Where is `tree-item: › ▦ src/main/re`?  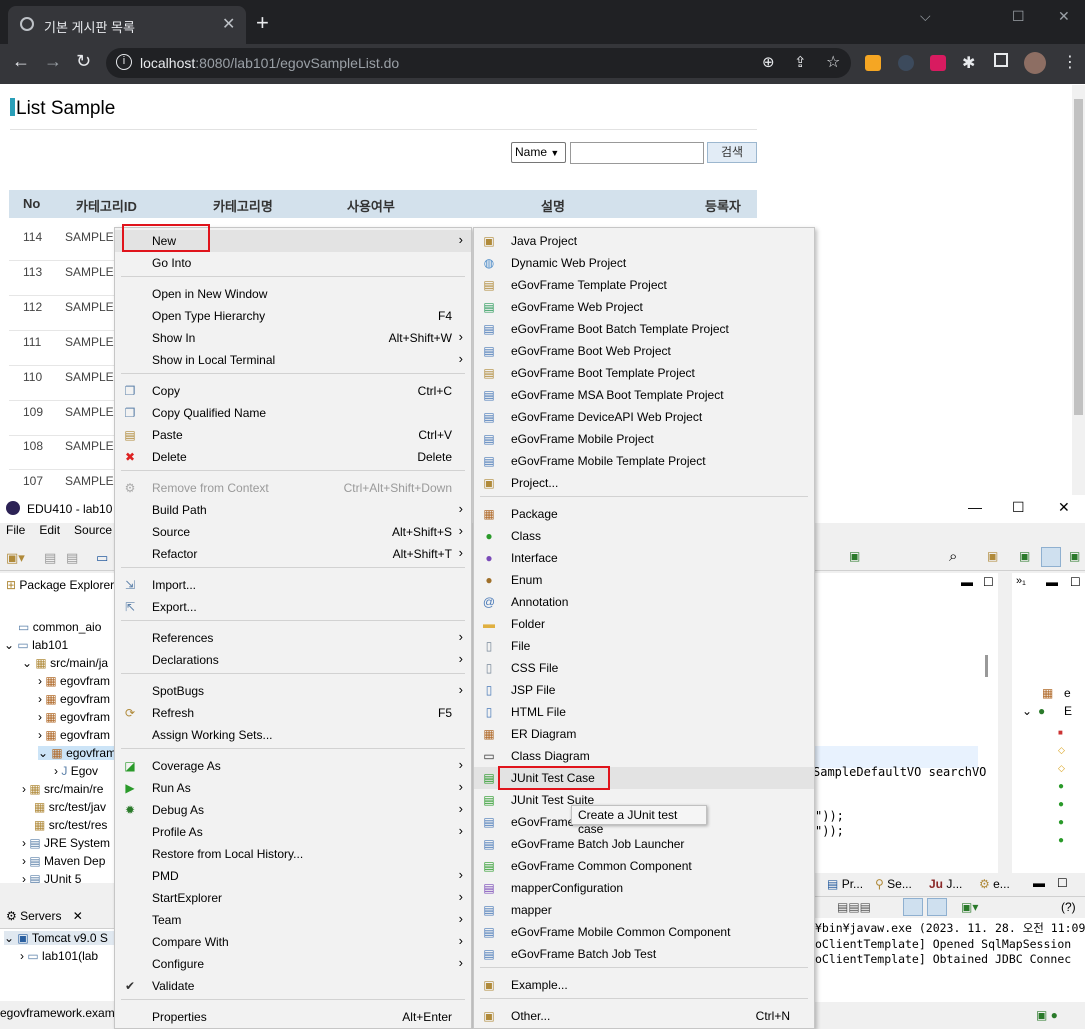
tree-item: › ▦ src/main/re is located at coordinates (62, 789).